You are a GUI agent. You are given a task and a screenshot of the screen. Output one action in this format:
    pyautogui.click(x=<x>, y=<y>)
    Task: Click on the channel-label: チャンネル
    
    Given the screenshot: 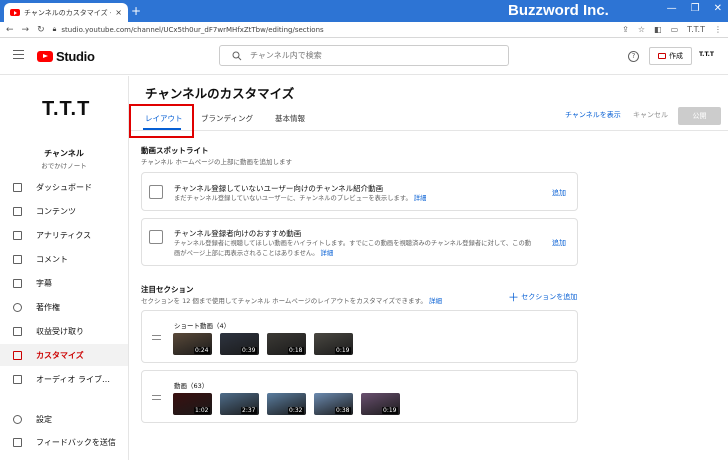 What is the action you would take?
    pyautogui.click(x=64, y=153)
    